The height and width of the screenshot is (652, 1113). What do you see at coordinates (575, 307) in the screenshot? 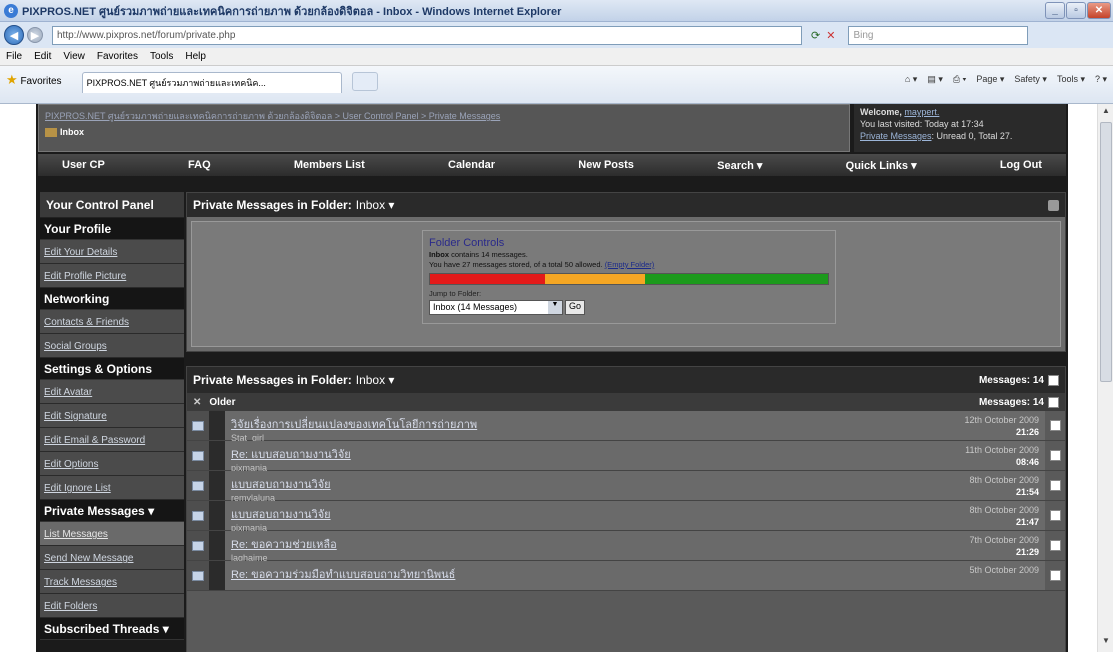
I see `go-button: Go` at bounding box center [575, 307].